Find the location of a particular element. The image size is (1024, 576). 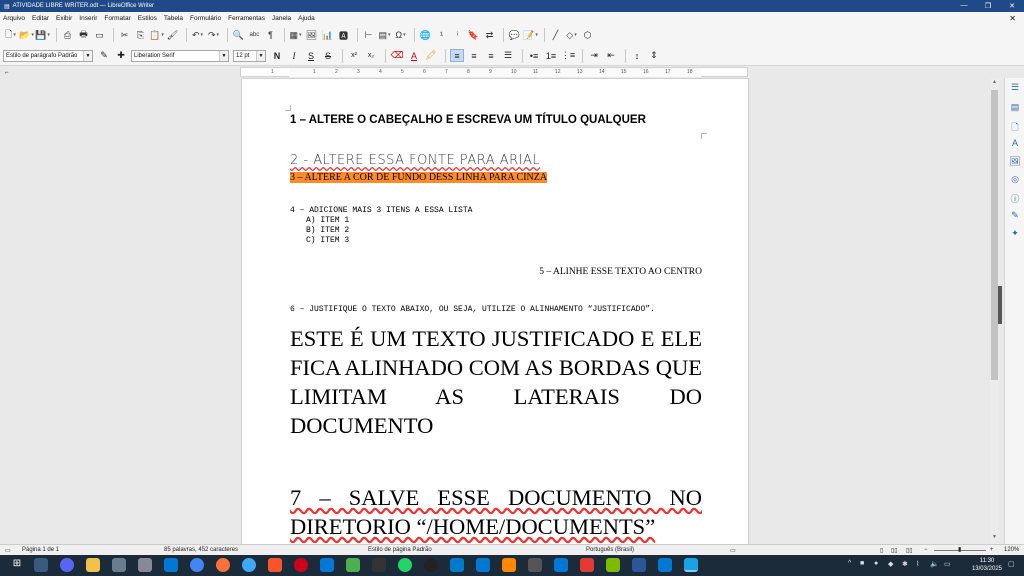

line-spacing-icon: ↕ is located at coordinates (637, 55).